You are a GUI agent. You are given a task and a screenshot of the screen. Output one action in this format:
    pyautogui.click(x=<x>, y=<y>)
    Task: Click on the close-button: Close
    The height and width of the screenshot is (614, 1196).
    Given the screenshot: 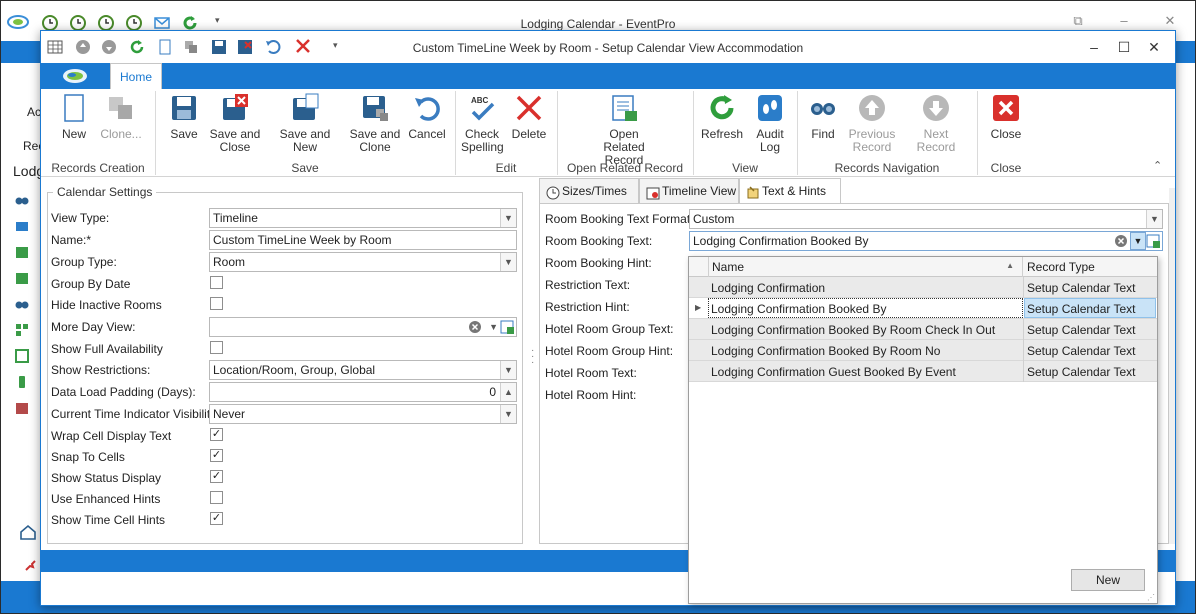 What is the action you would take?
    pyautogui.click(x=1006, y=117)
    